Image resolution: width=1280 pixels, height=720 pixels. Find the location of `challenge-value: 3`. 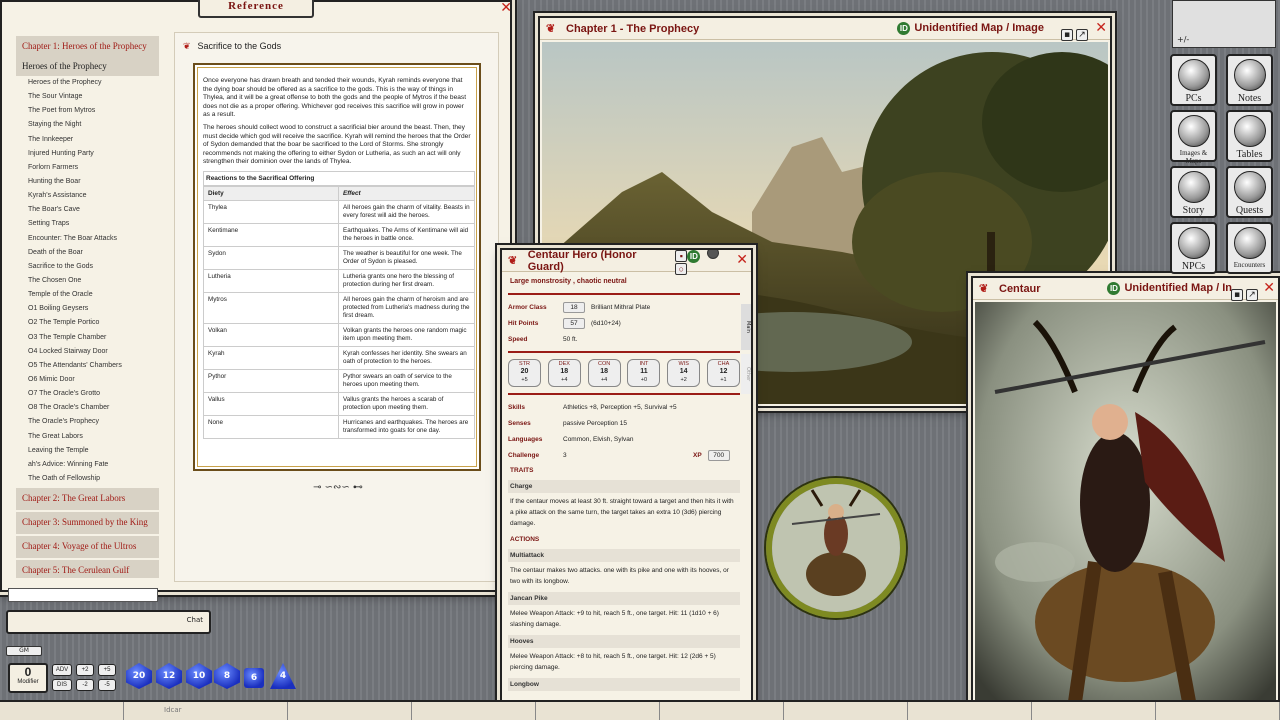

challenge-value: 3 is located at coordinates (628, 455).